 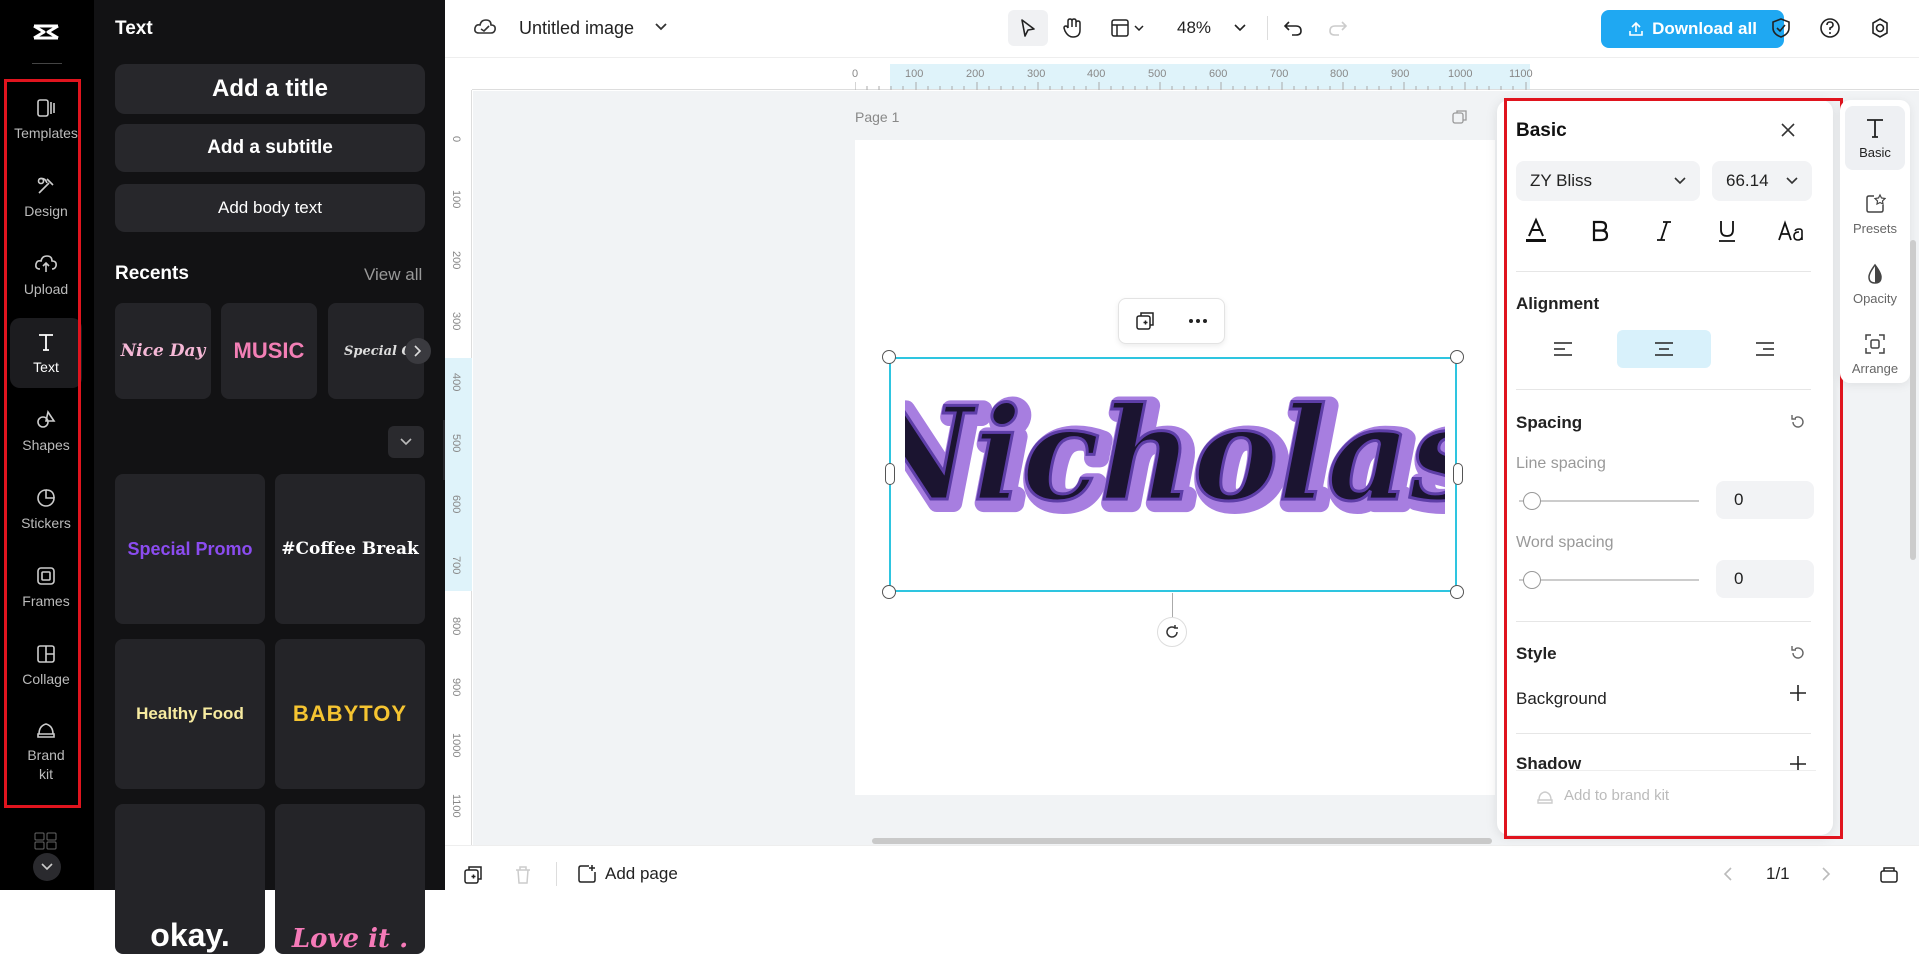 I want to click on add-title-button: Add a title, so click(x=270, y=89).